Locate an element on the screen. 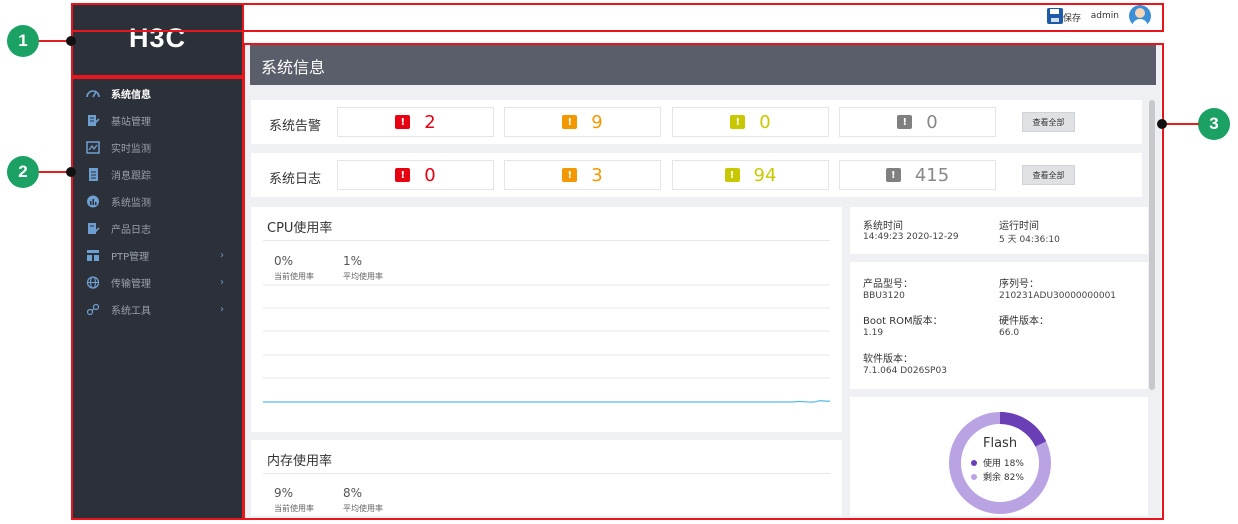  annotation-frame-logo is located at coordinates (157, 40).